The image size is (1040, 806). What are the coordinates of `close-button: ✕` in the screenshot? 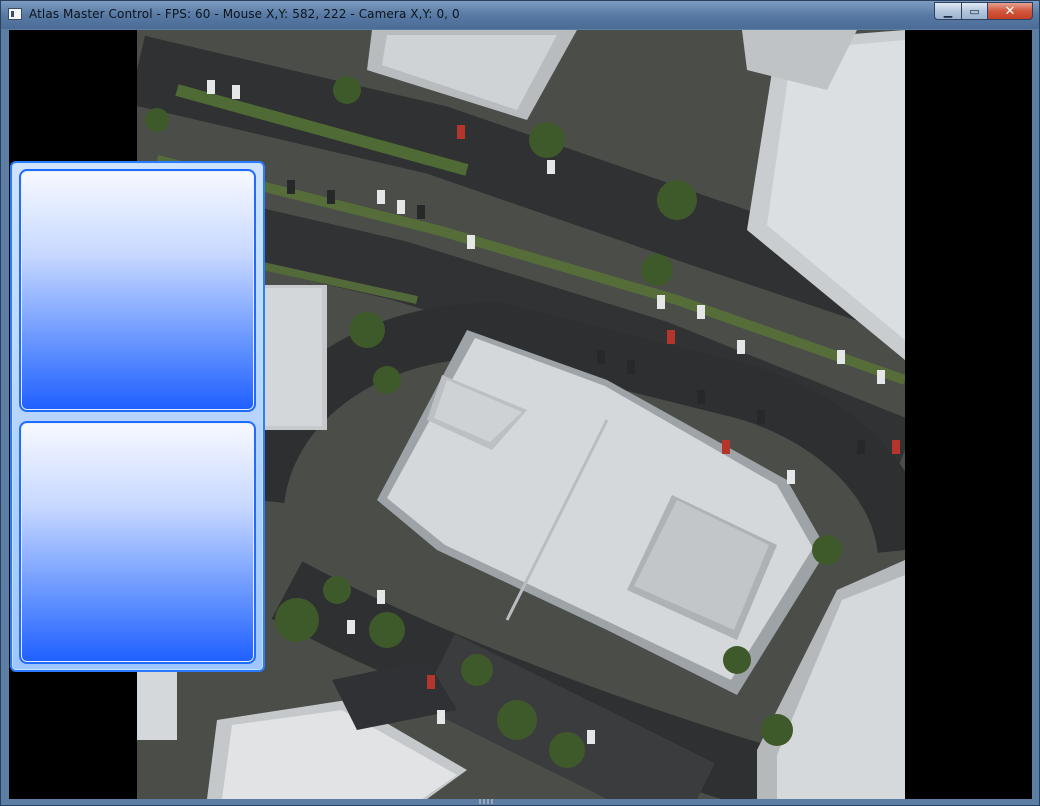 It's located at (1010, 11).